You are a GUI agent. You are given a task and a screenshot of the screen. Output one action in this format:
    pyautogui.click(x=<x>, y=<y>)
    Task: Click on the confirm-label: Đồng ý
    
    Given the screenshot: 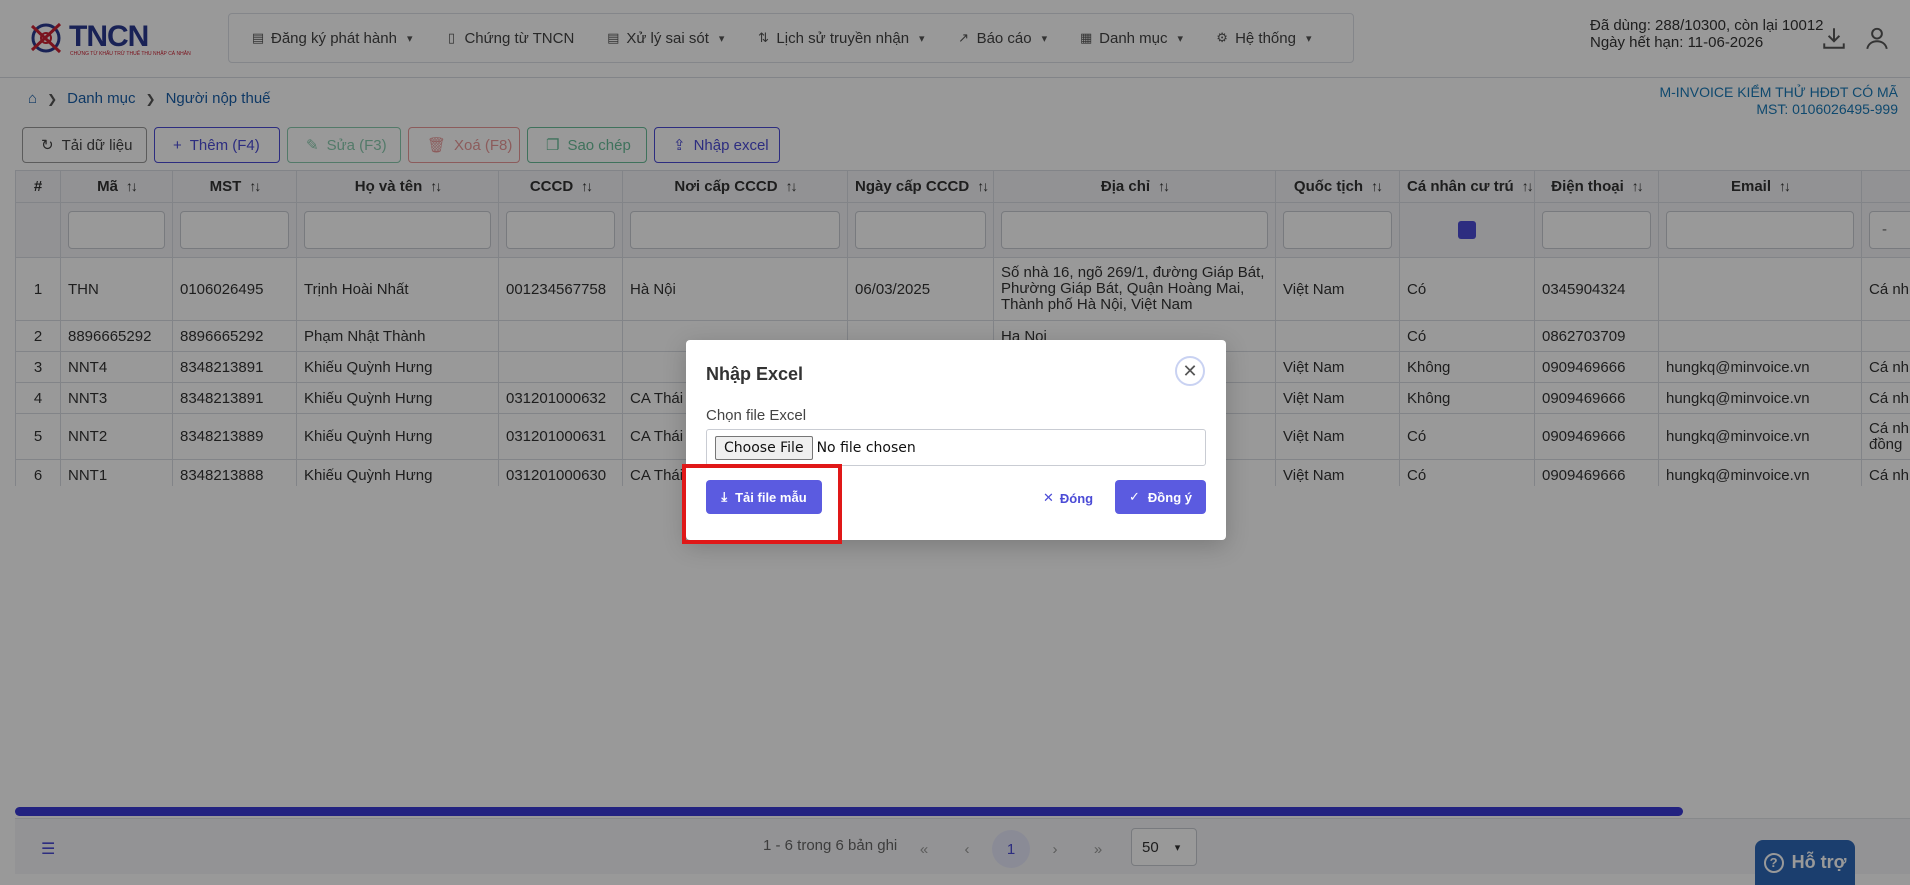 What is the action you would take?
    pyautogui.click(x=1169, y=497)
    